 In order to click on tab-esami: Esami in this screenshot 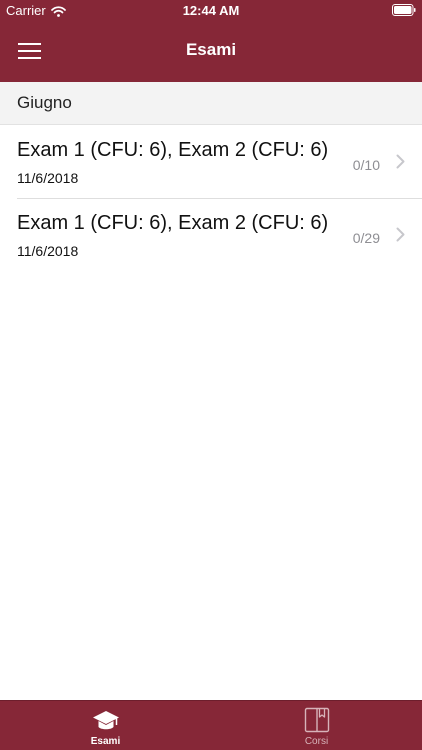, I will do `click(105, 725)`.